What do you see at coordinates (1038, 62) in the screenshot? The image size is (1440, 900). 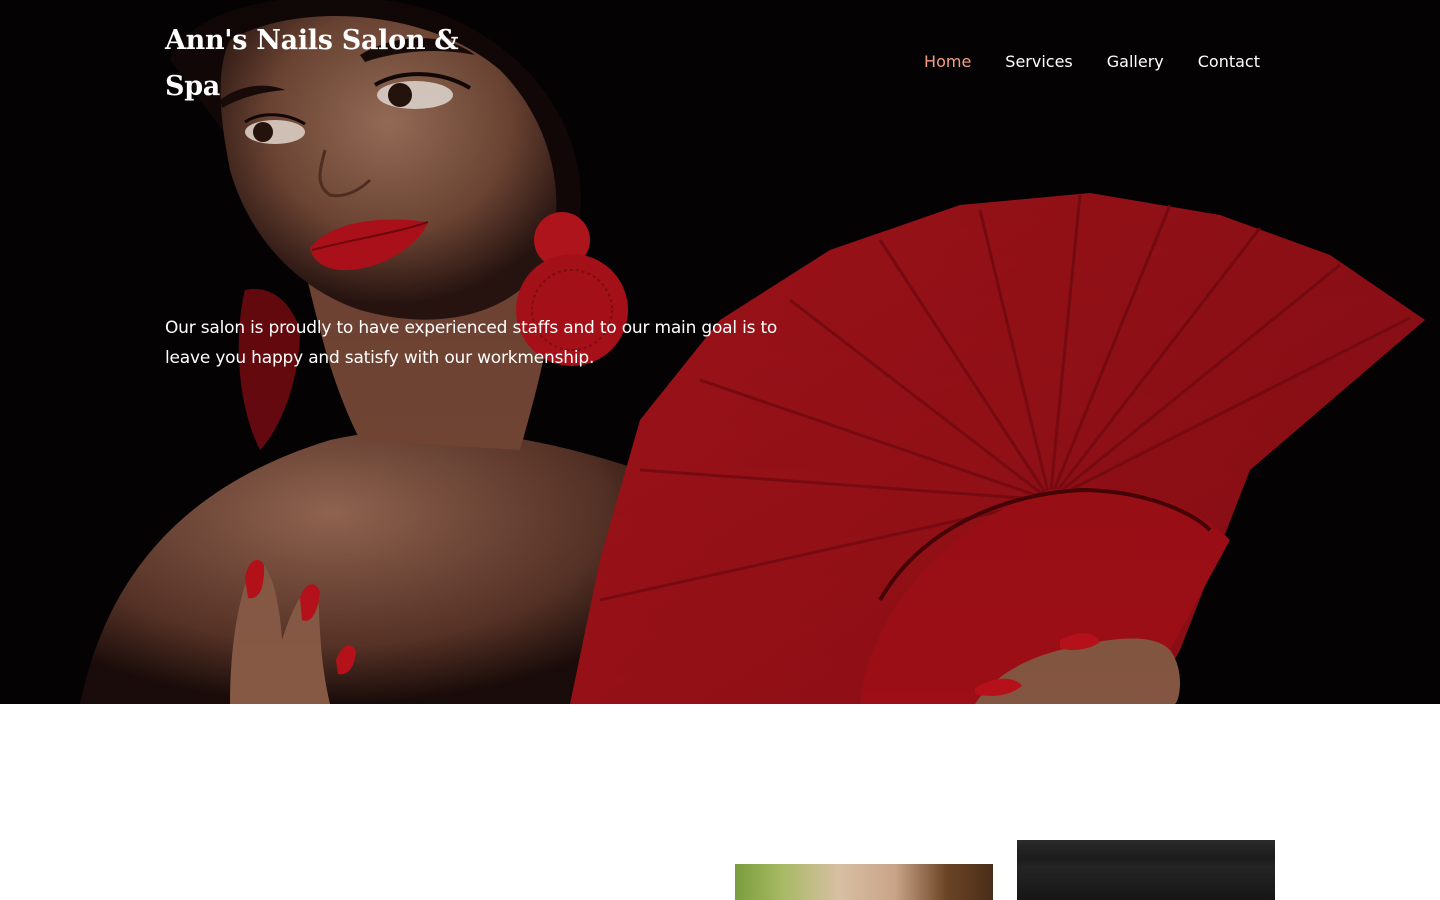 I see `nav-link-services: Services` at bounding box center [1038, 62].